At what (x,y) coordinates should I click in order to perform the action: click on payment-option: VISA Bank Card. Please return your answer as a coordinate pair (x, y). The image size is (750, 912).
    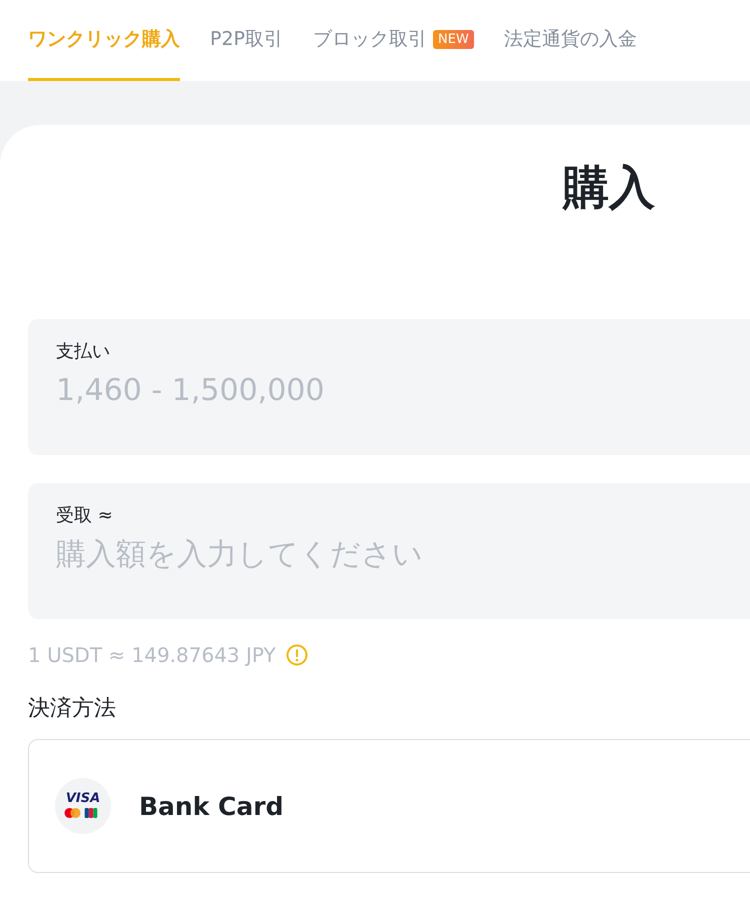
    Looking at the image, I should click on (389, 806).